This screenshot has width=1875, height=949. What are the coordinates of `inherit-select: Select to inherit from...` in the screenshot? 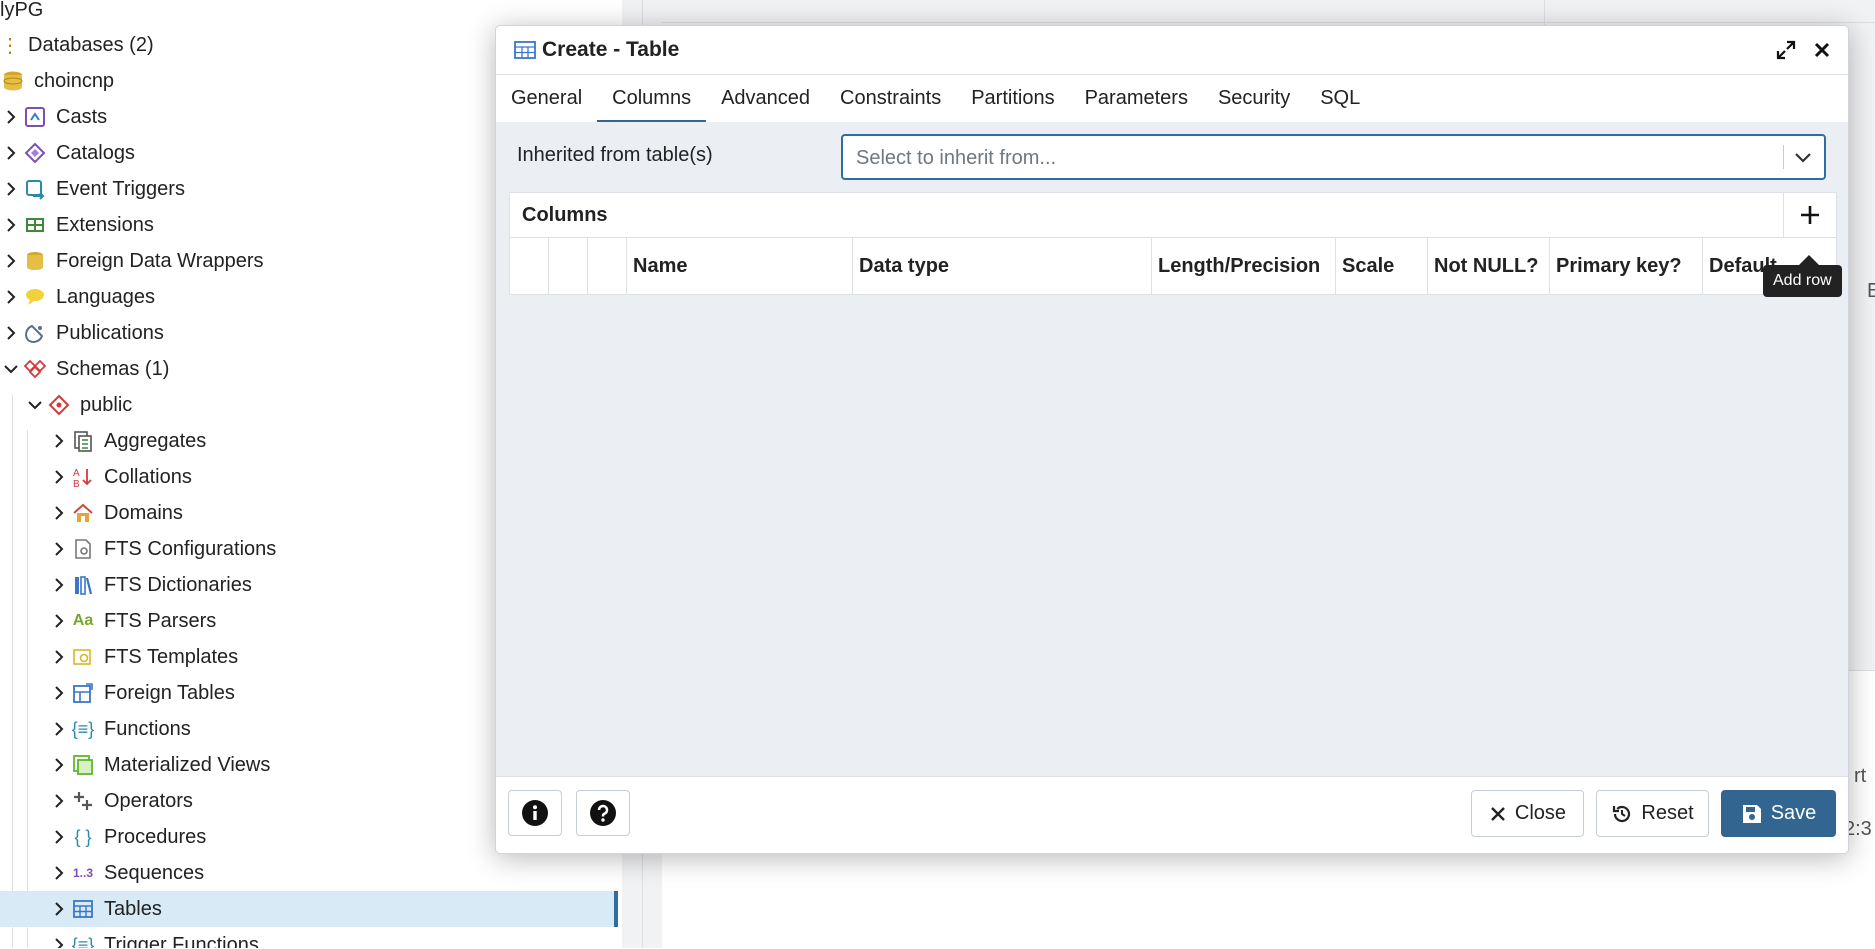 It's located at (1333, 157).